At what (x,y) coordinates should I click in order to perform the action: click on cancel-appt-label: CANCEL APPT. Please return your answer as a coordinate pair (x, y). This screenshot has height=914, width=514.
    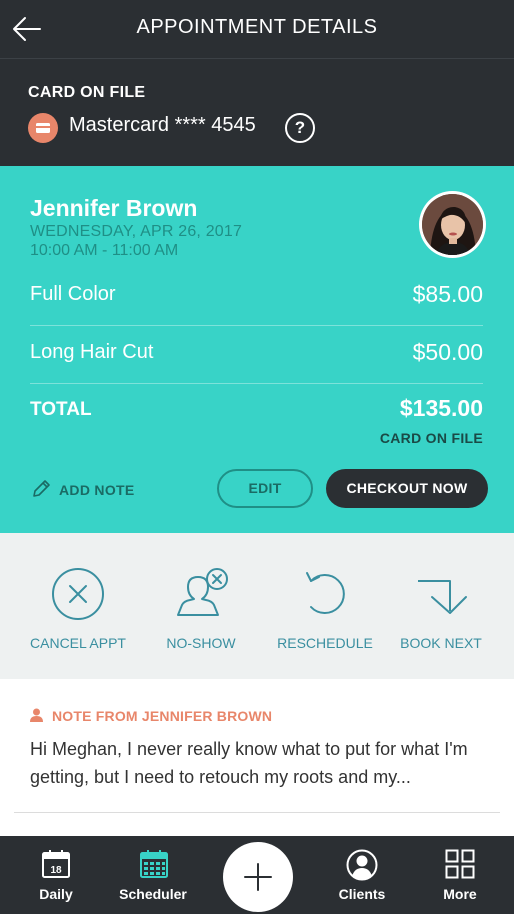
    Looking at the image, I should click on (78, 643).